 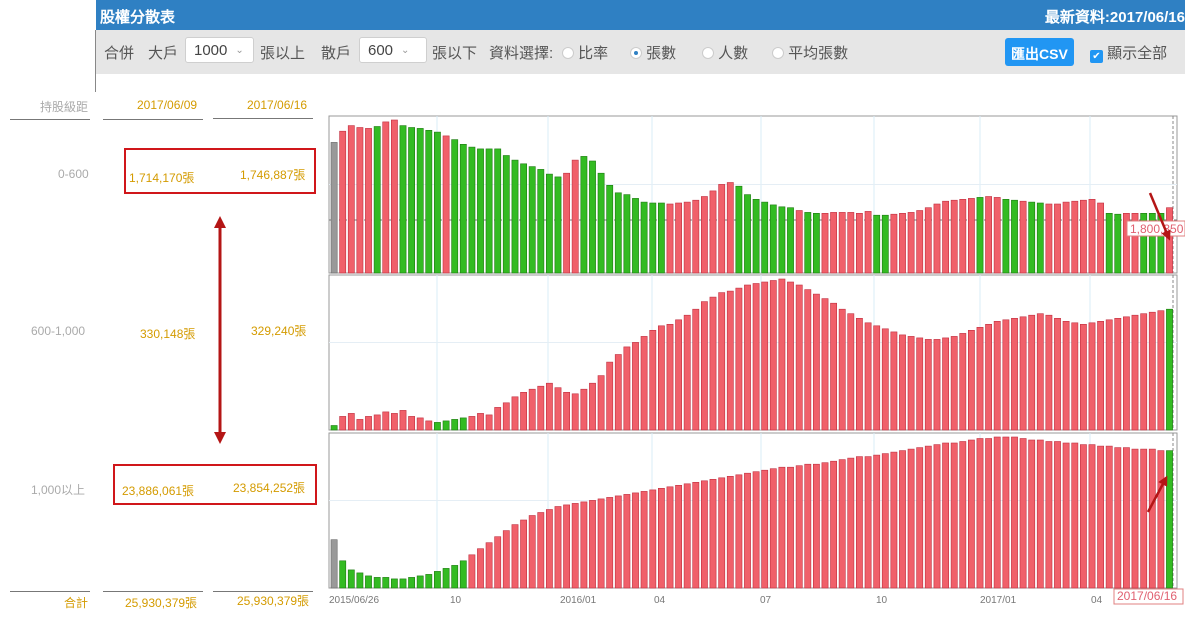 What do you see at coordinates (766, 600) in the screenshot?
I see `x-tick-label: 07` at bounding box center [766, 600].